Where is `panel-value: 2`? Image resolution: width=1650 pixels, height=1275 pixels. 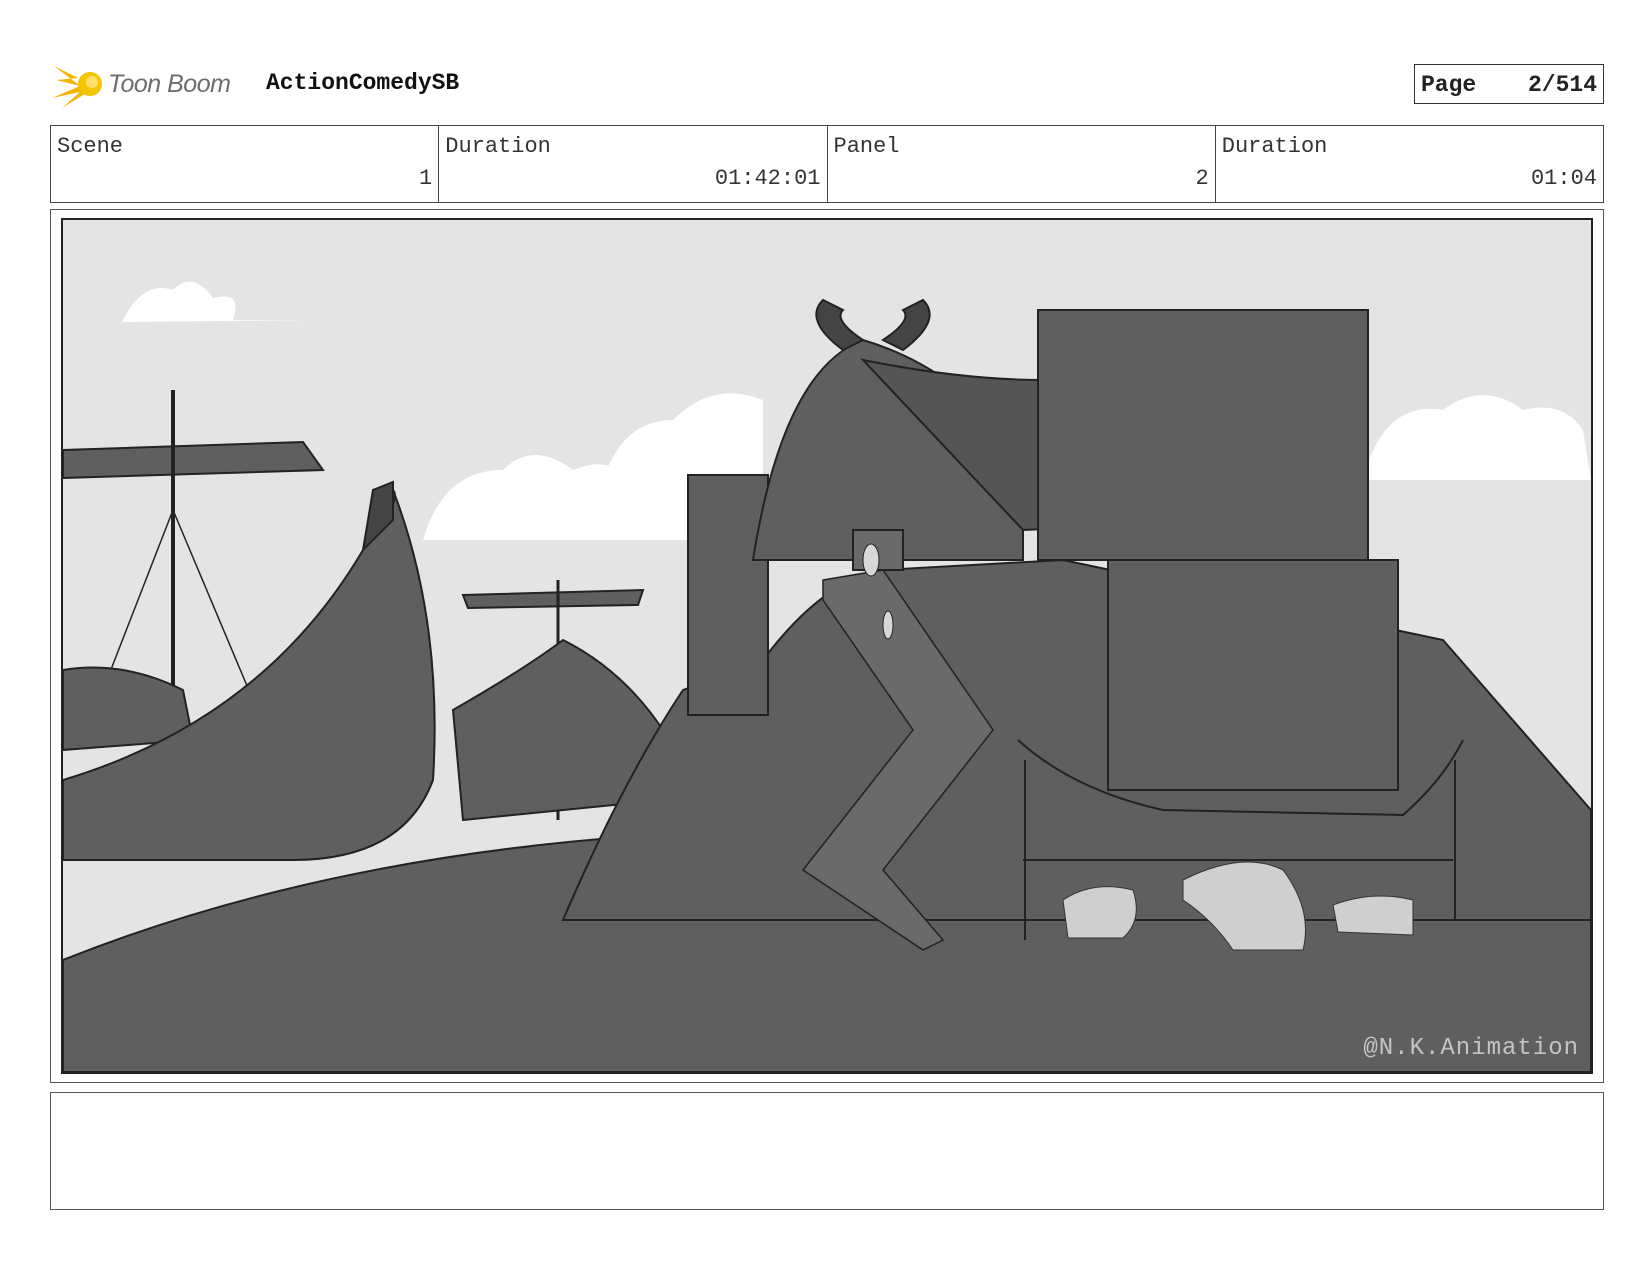 panel-value: 2 is located at coordinates (1202, 178).